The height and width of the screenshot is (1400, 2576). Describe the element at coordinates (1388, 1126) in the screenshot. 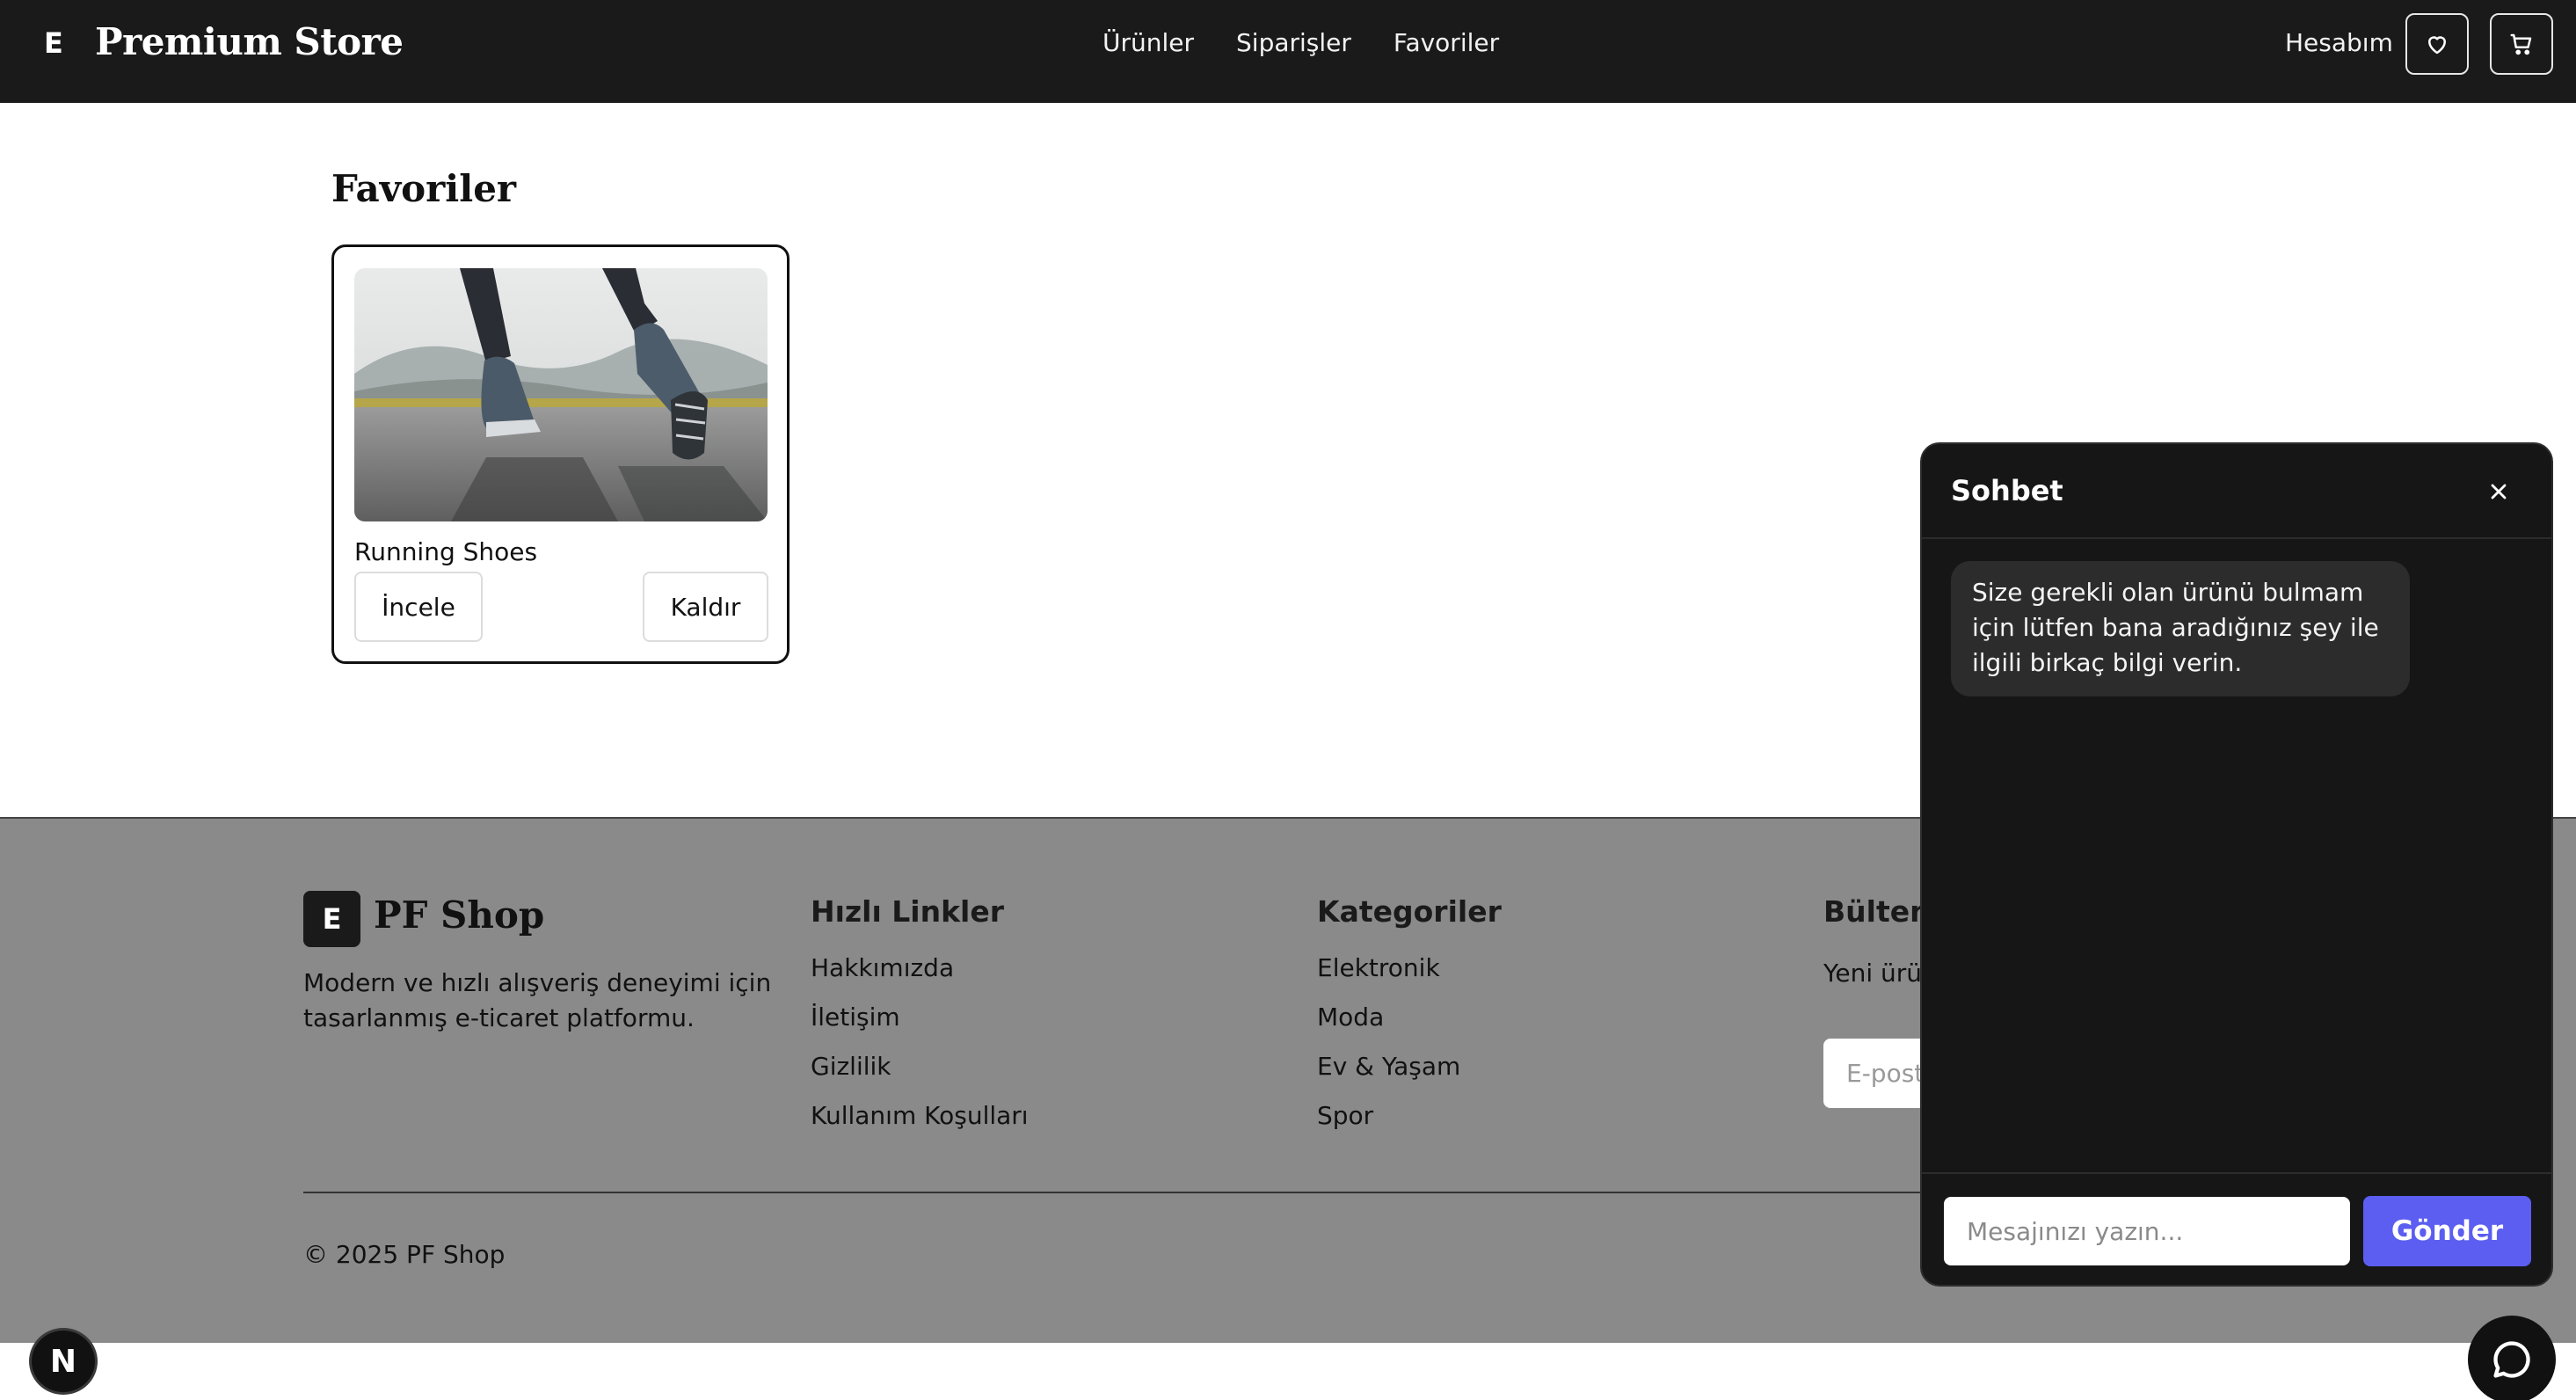

I see `footer-category-sports: Spor` at that location.